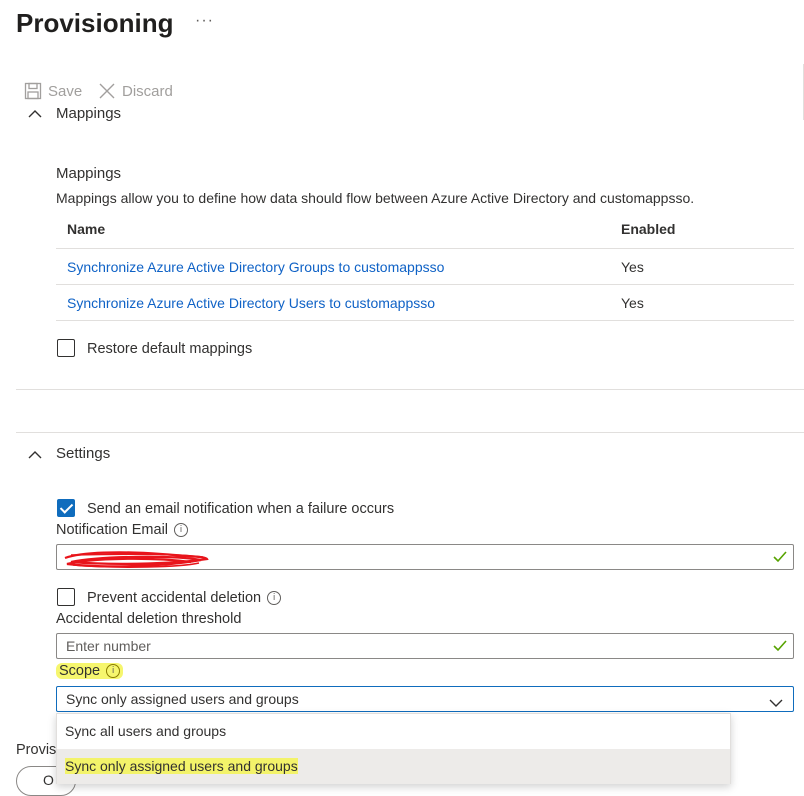 This screenshot has width=804, height=796. What do you see at coordinates (89, 173) in the screenshot?
I see `mappings-title: Mappings` at bounding box center [89, 173].